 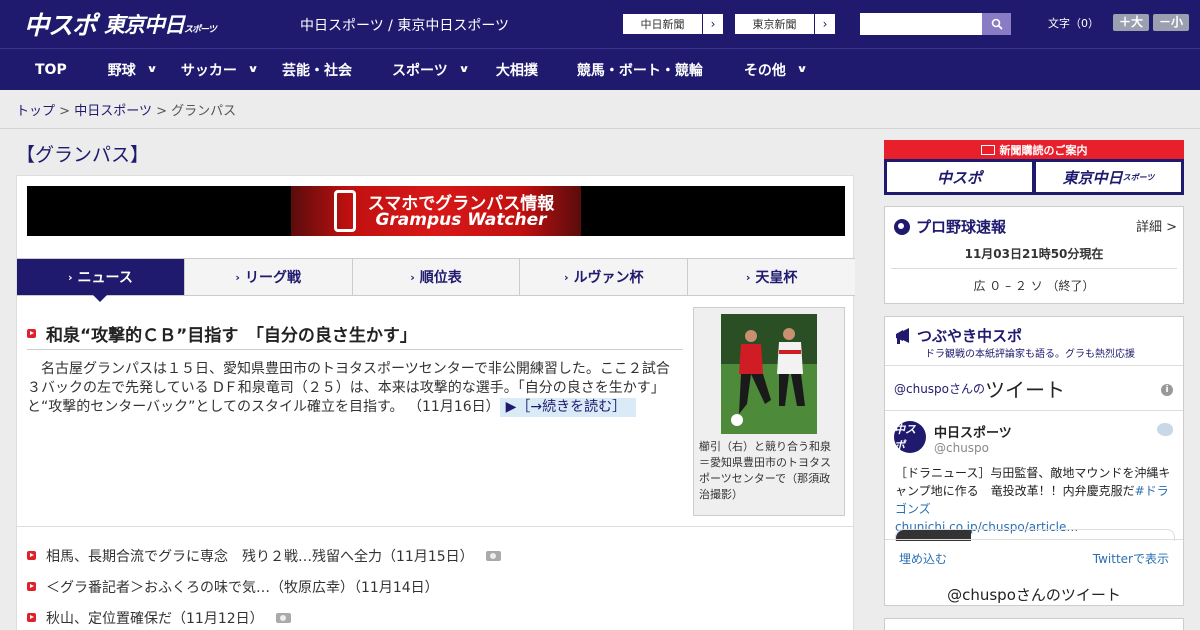 What do you see at coordinates (1034, 624) in the screenshot?
I see `sidebar-next-section` at bounding box center [1034, 624].